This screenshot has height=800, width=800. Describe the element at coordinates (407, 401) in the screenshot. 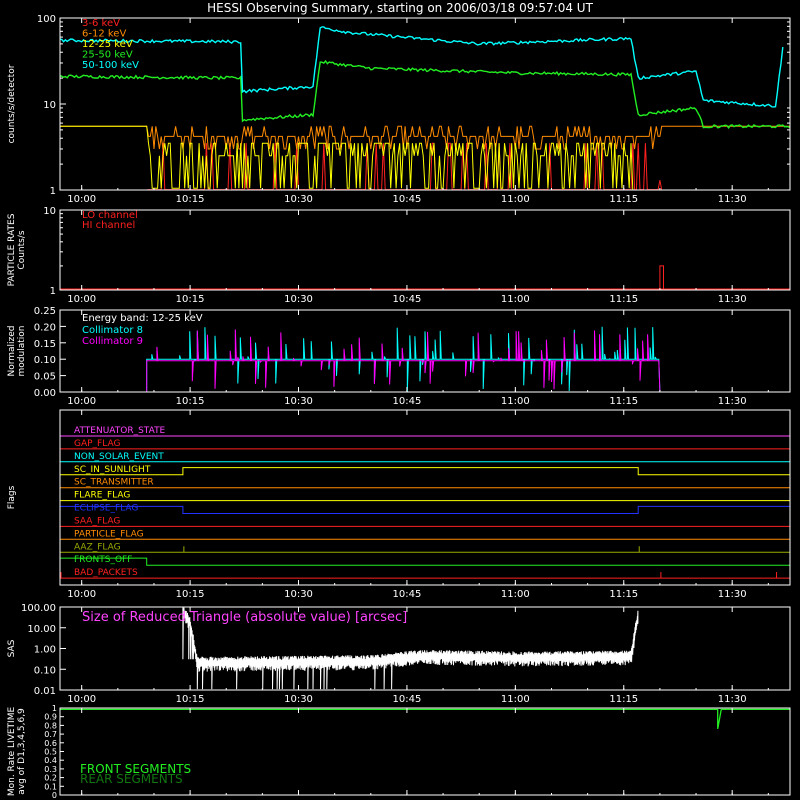

I see `modulation-xtick-label: 10:45` at that location.